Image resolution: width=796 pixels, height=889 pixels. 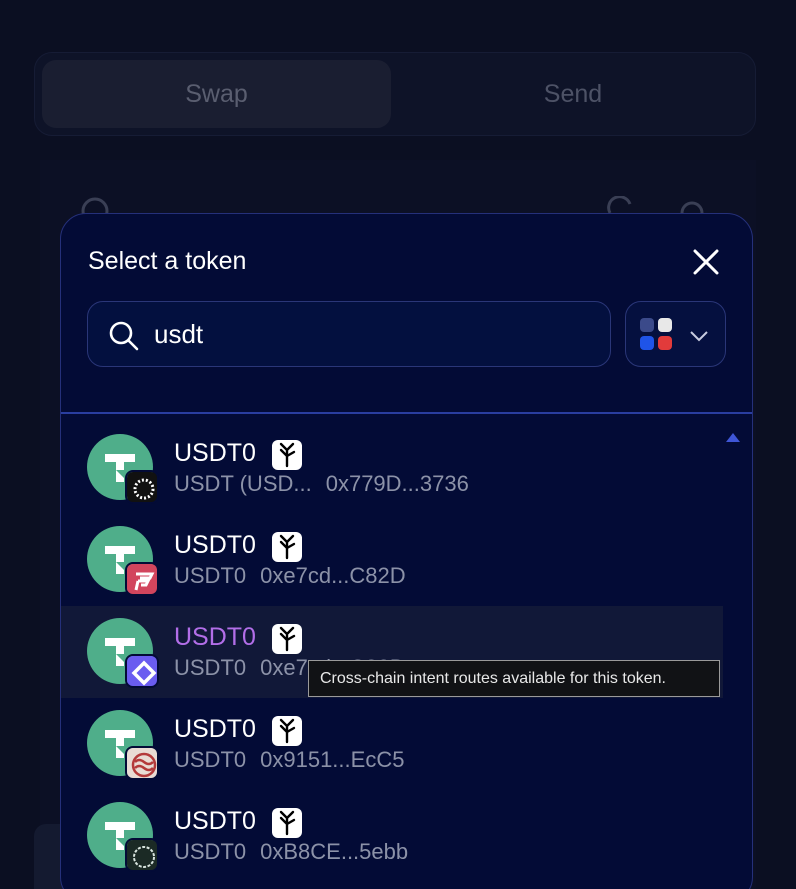 What do you see at coordinates (392, 560) in the screenshot?
I see `token-row: USDT0 USDT00xe7cd...C82D` at bounding box center [392, 560].